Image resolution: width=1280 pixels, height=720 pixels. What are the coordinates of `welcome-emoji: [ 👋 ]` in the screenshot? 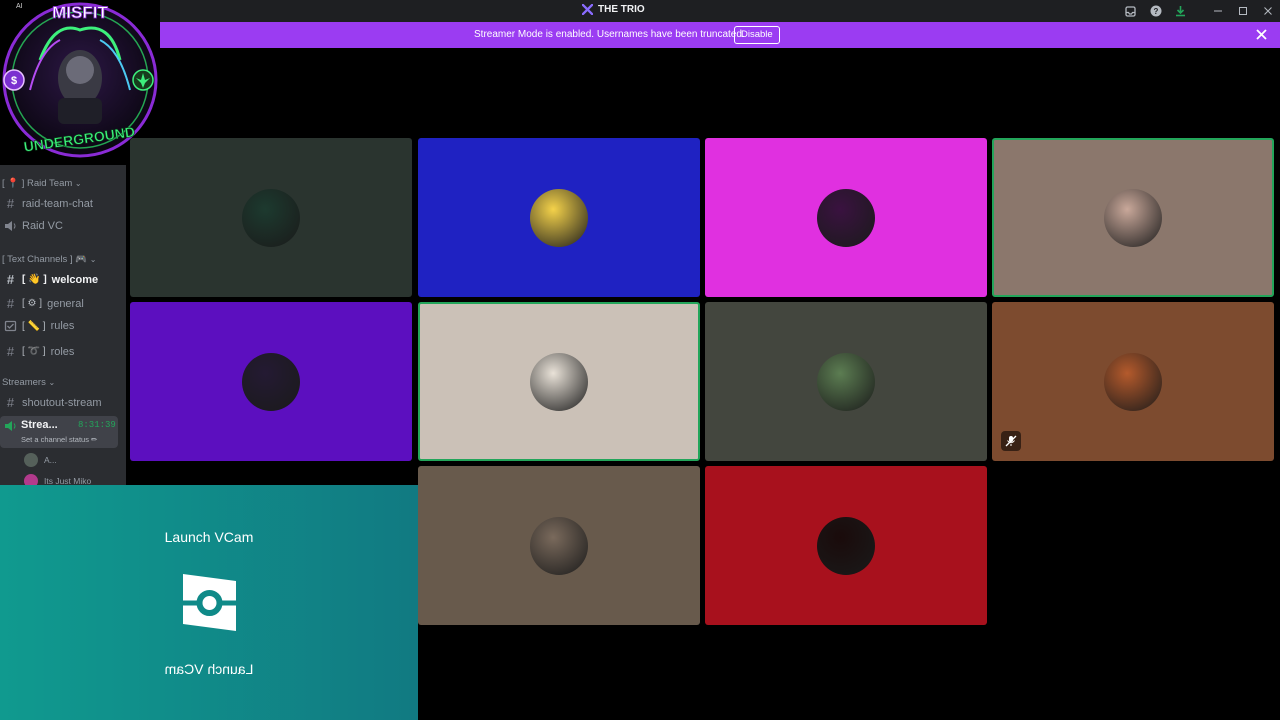 It's located at (34, 279).